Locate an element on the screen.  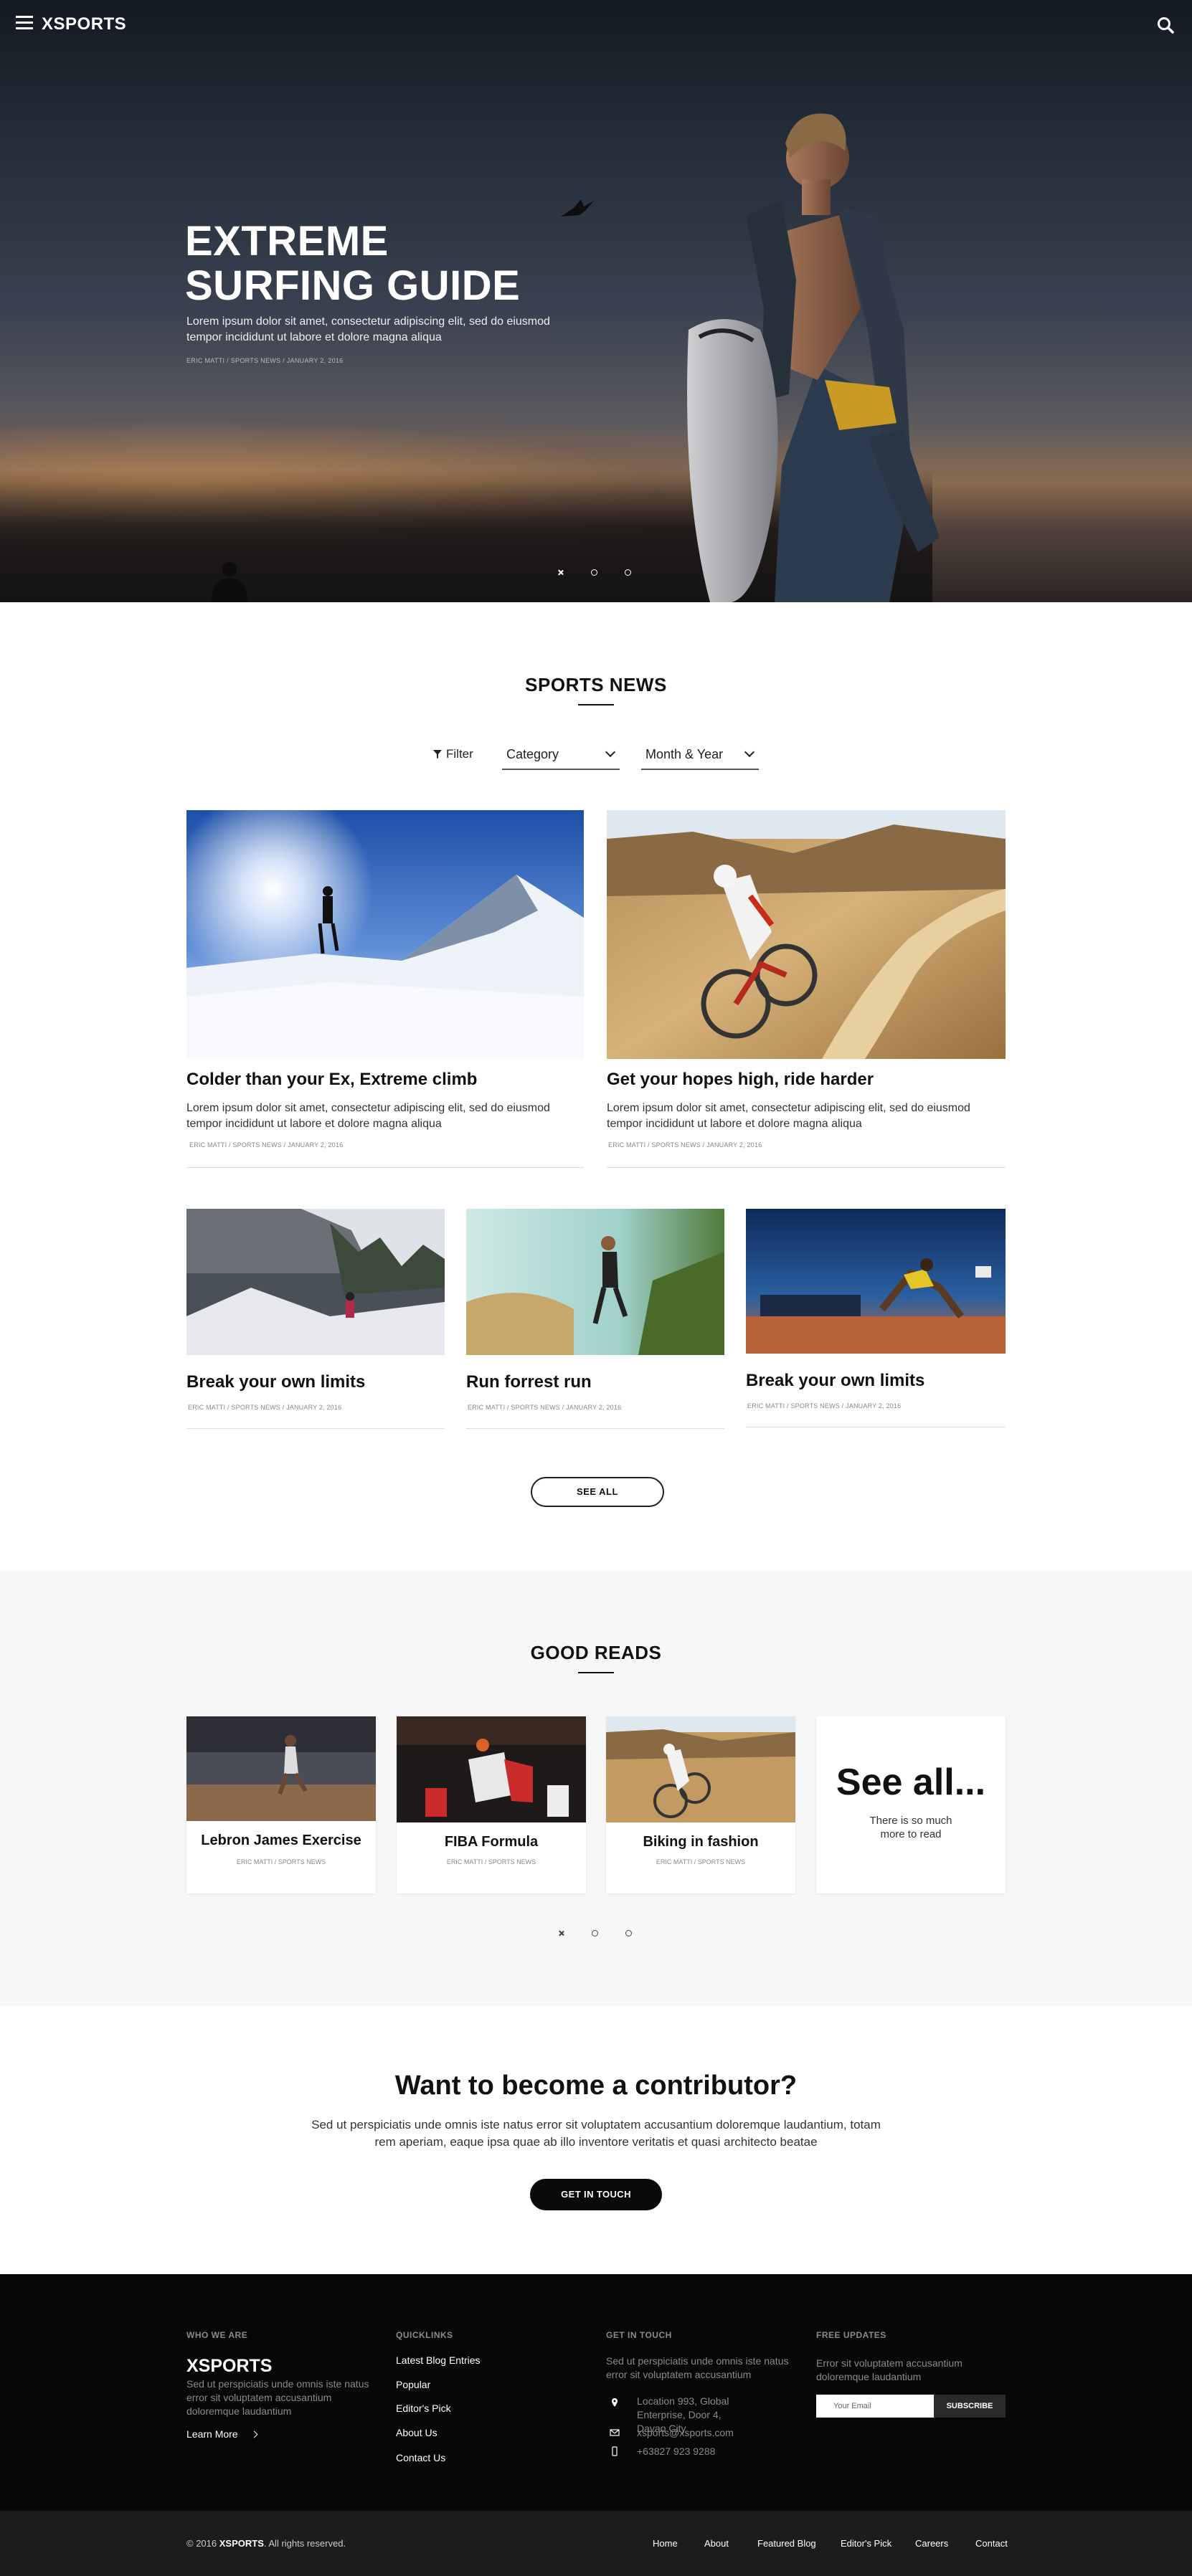
good-read-title: Lebron James Exercise is located at coordinates (281, 1840).